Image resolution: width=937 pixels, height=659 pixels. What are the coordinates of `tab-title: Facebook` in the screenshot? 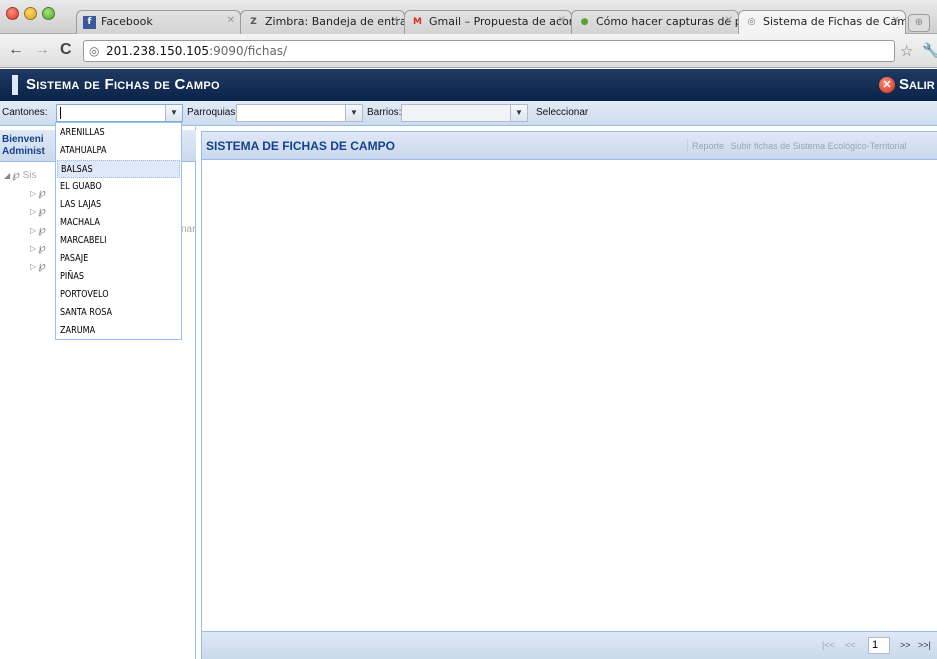 It's located at (127, 21).